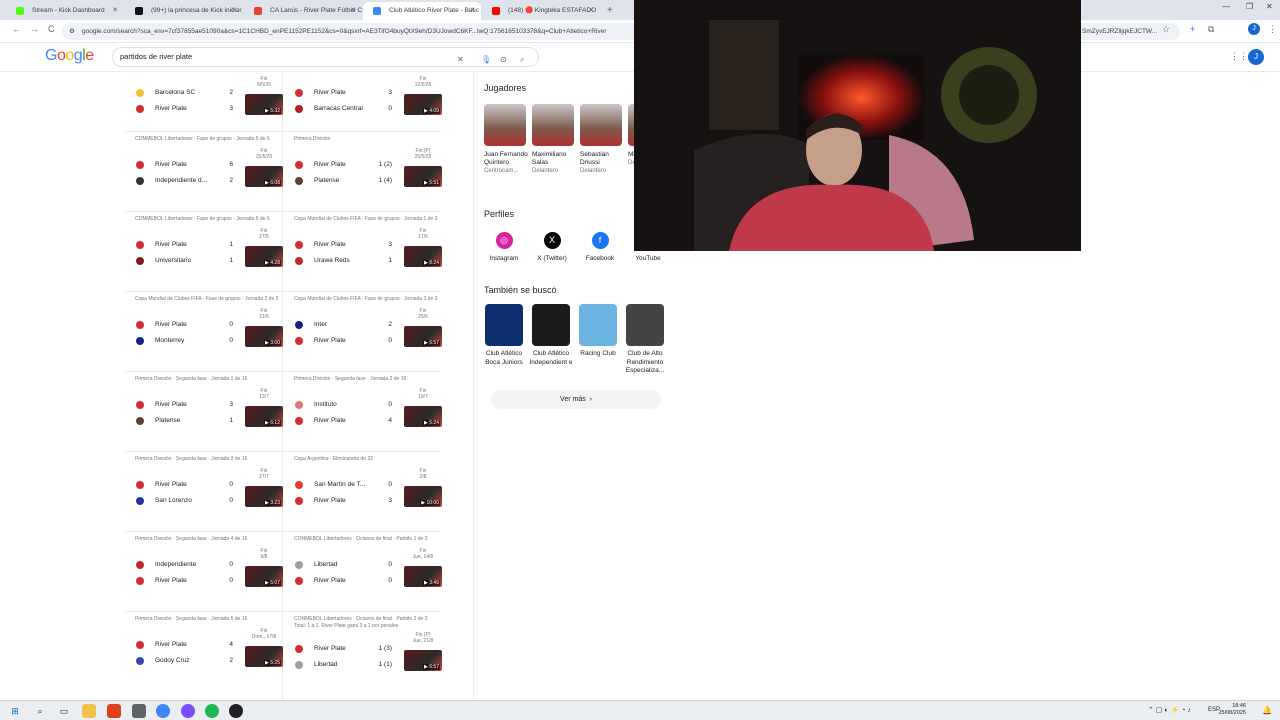  I want to click on lens-icon: ⊙, so click(503, 60).